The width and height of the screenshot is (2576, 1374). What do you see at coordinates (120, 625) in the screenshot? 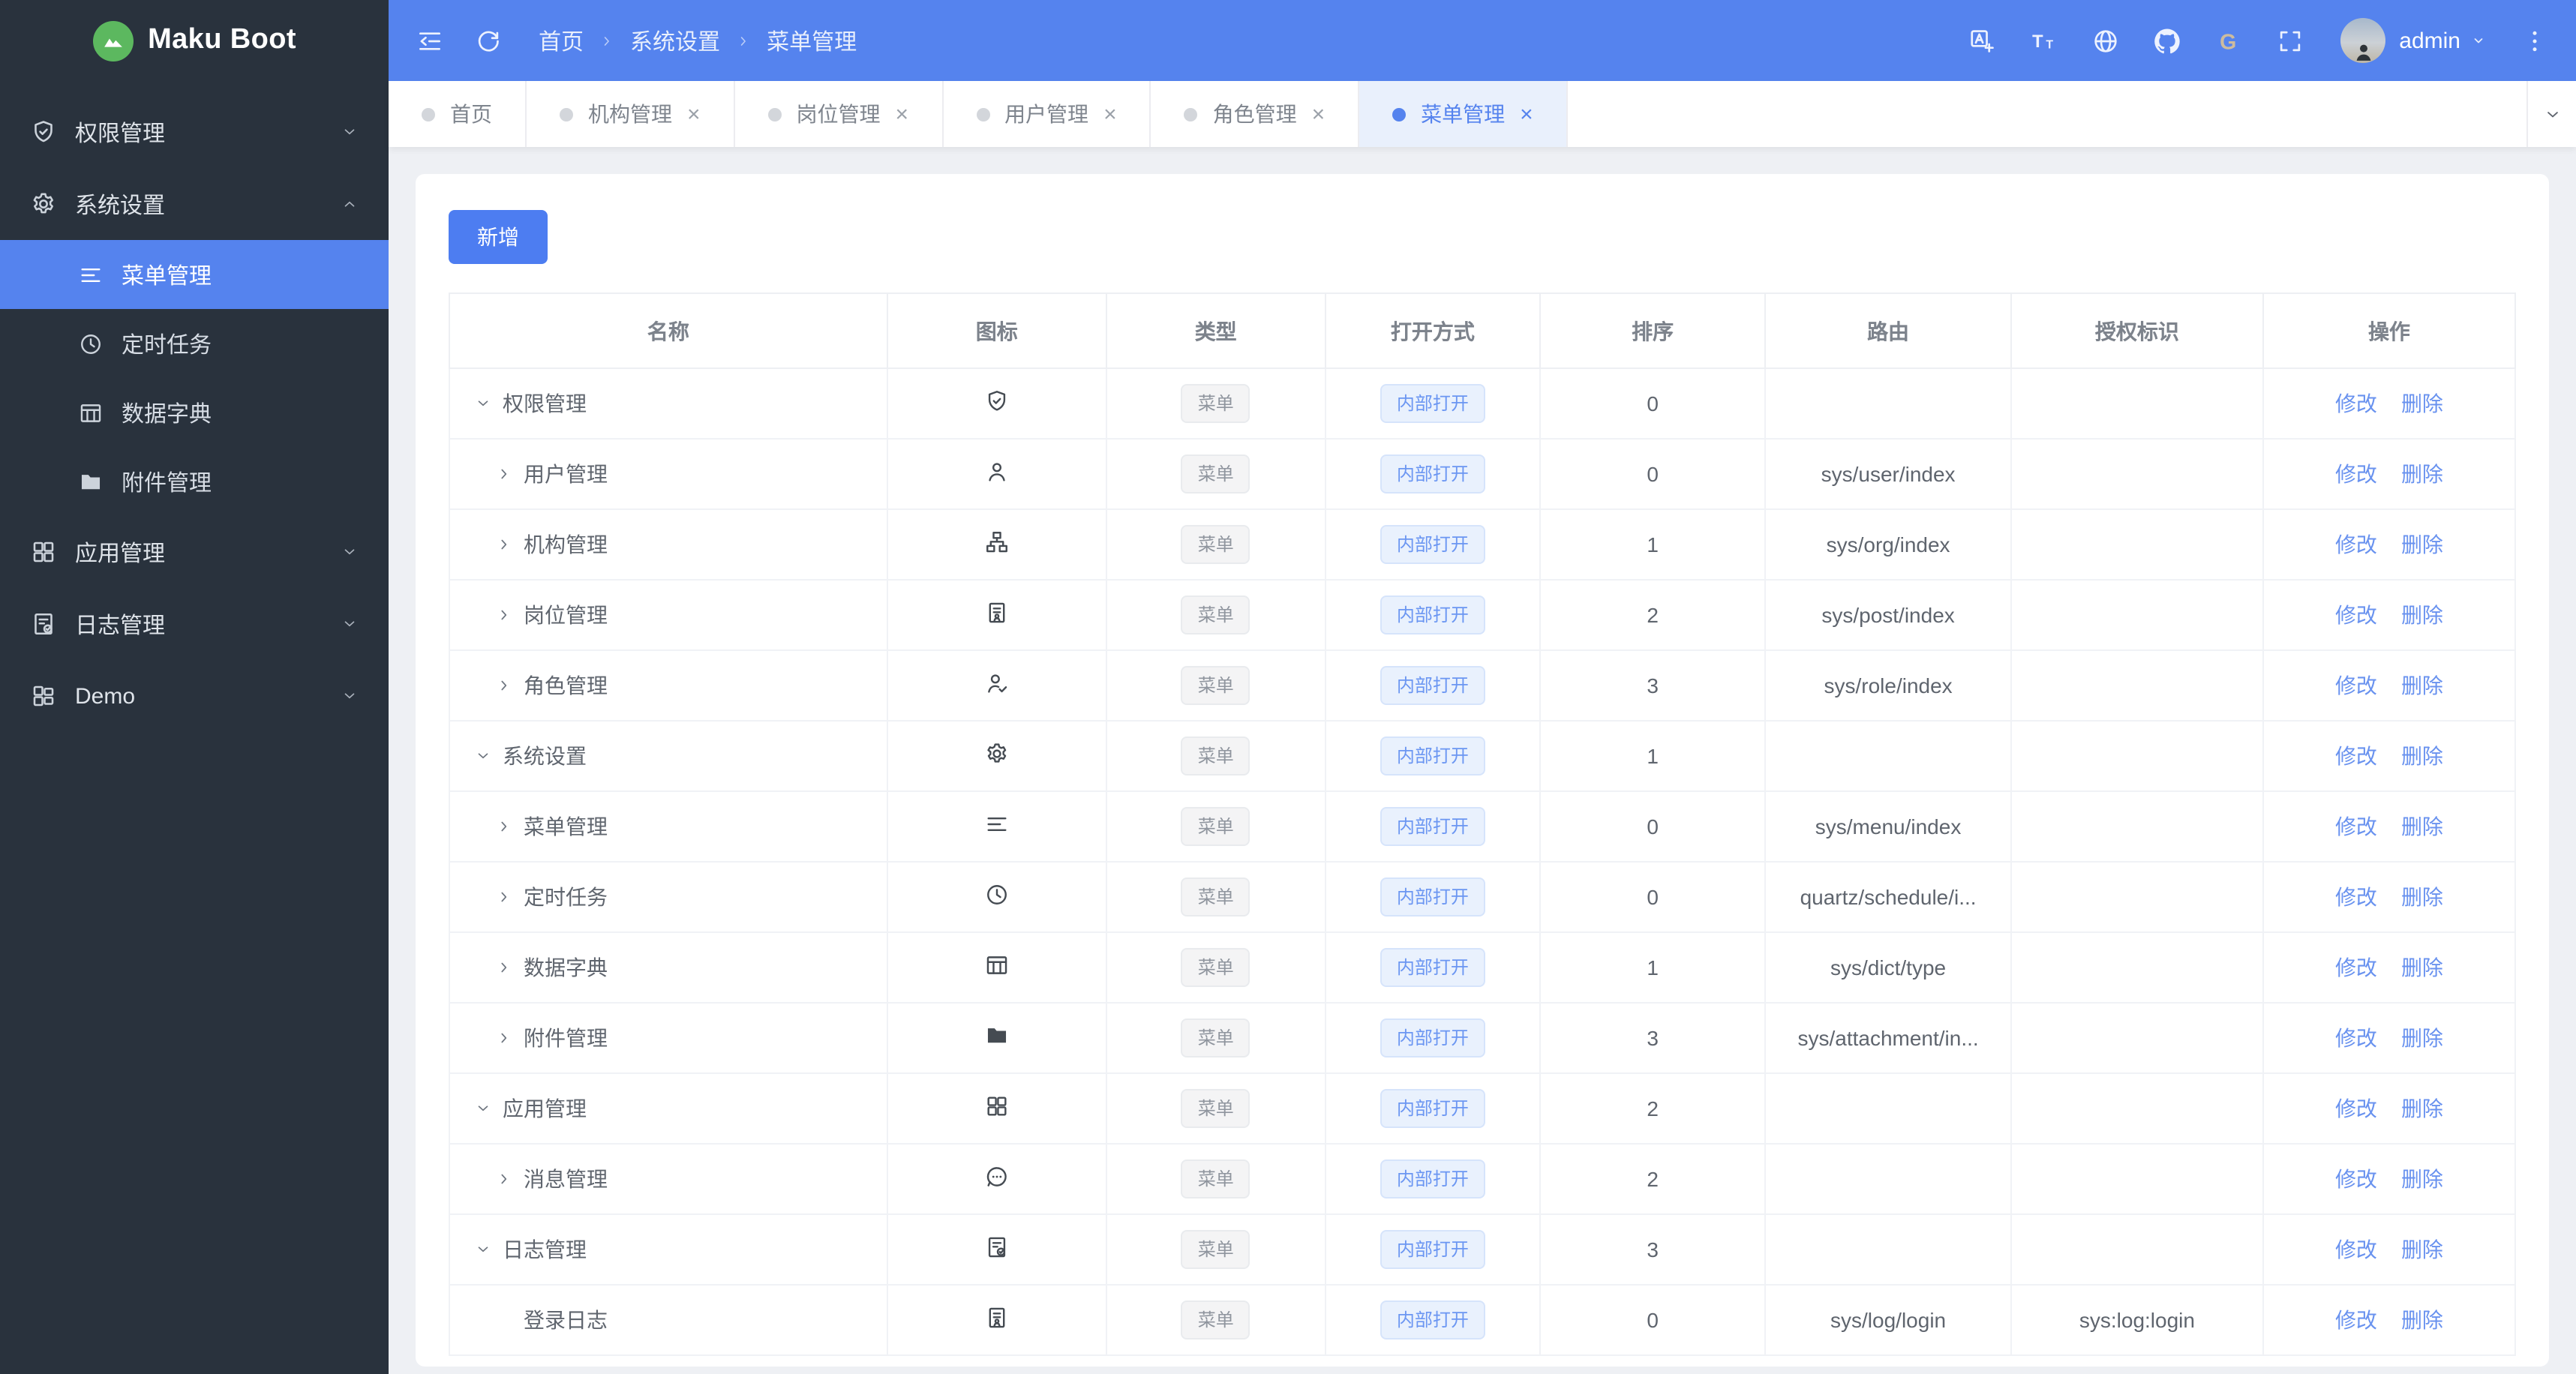
I see `sidebar-item-label: 日志管理` at bounding box center [120, 625].